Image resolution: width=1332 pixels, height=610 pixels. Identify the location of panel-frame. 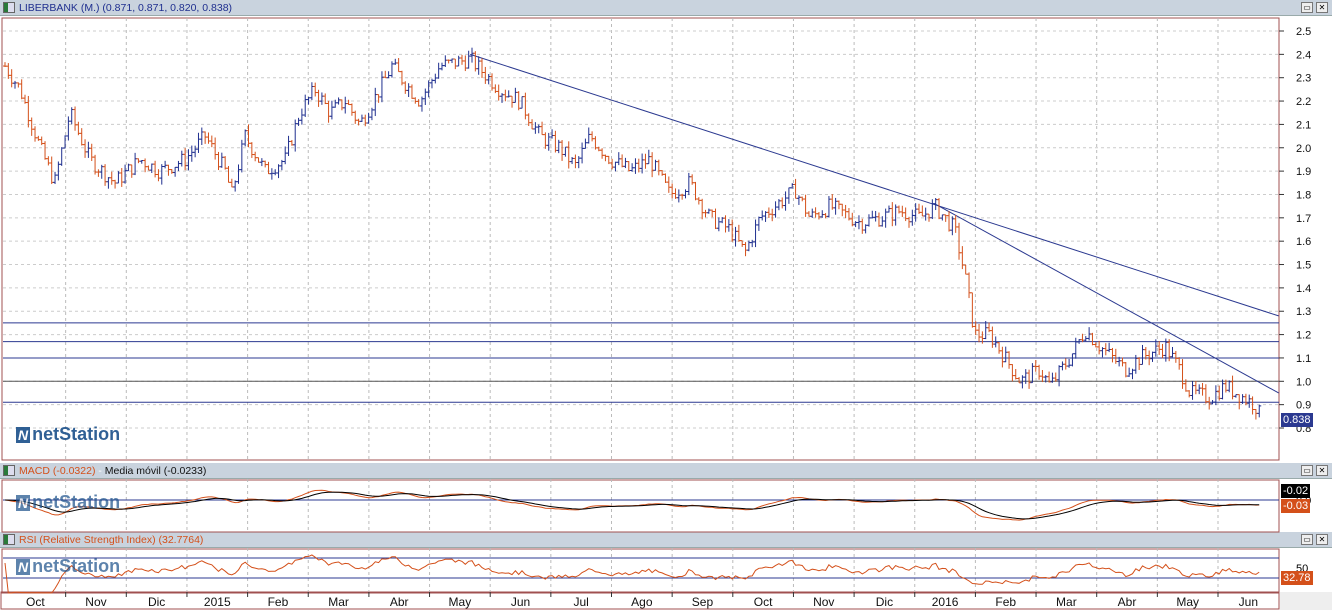
(640, 571).